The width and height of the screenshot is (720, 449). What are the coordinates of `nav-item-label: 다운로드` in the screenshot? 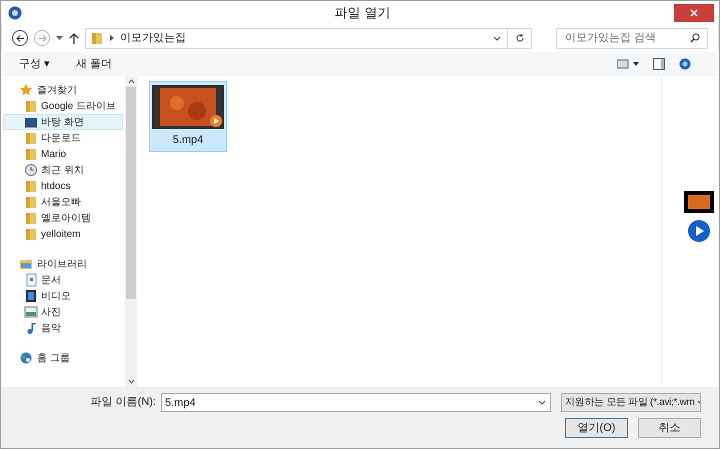 It's located at (61, 139).